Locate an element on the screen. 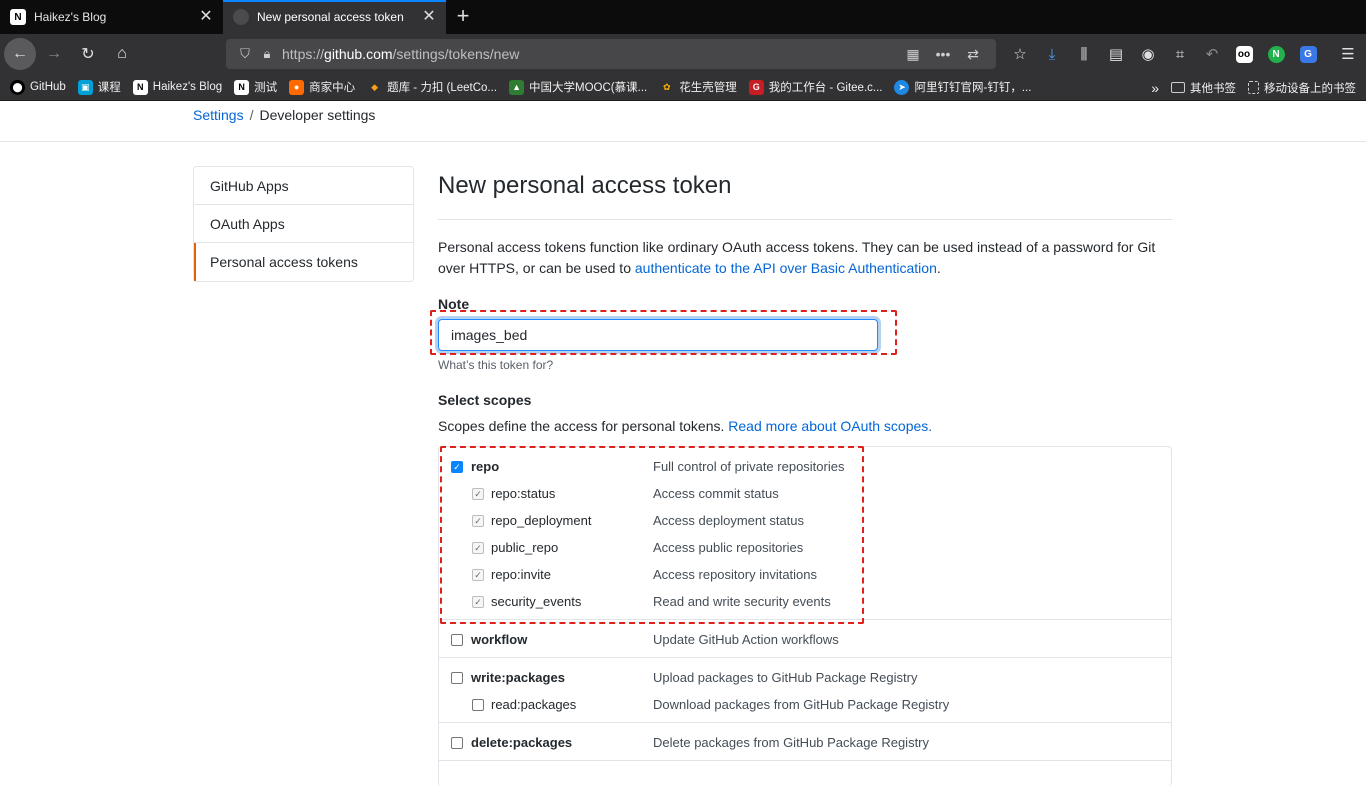 Image resolution: width=1366 pixels, height=786 pixels. extension-n-icon: N is located at coordinates (1276, 54).